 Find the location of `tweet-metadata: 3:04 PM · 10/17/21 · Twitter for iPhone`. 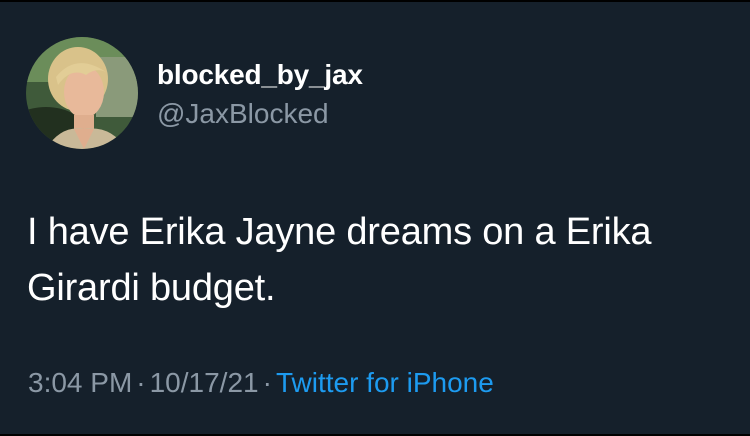

tweet-metadata: 3:04 PM · 10/17/21 · Twitter for iPhone is located at coordinates (261, 383).